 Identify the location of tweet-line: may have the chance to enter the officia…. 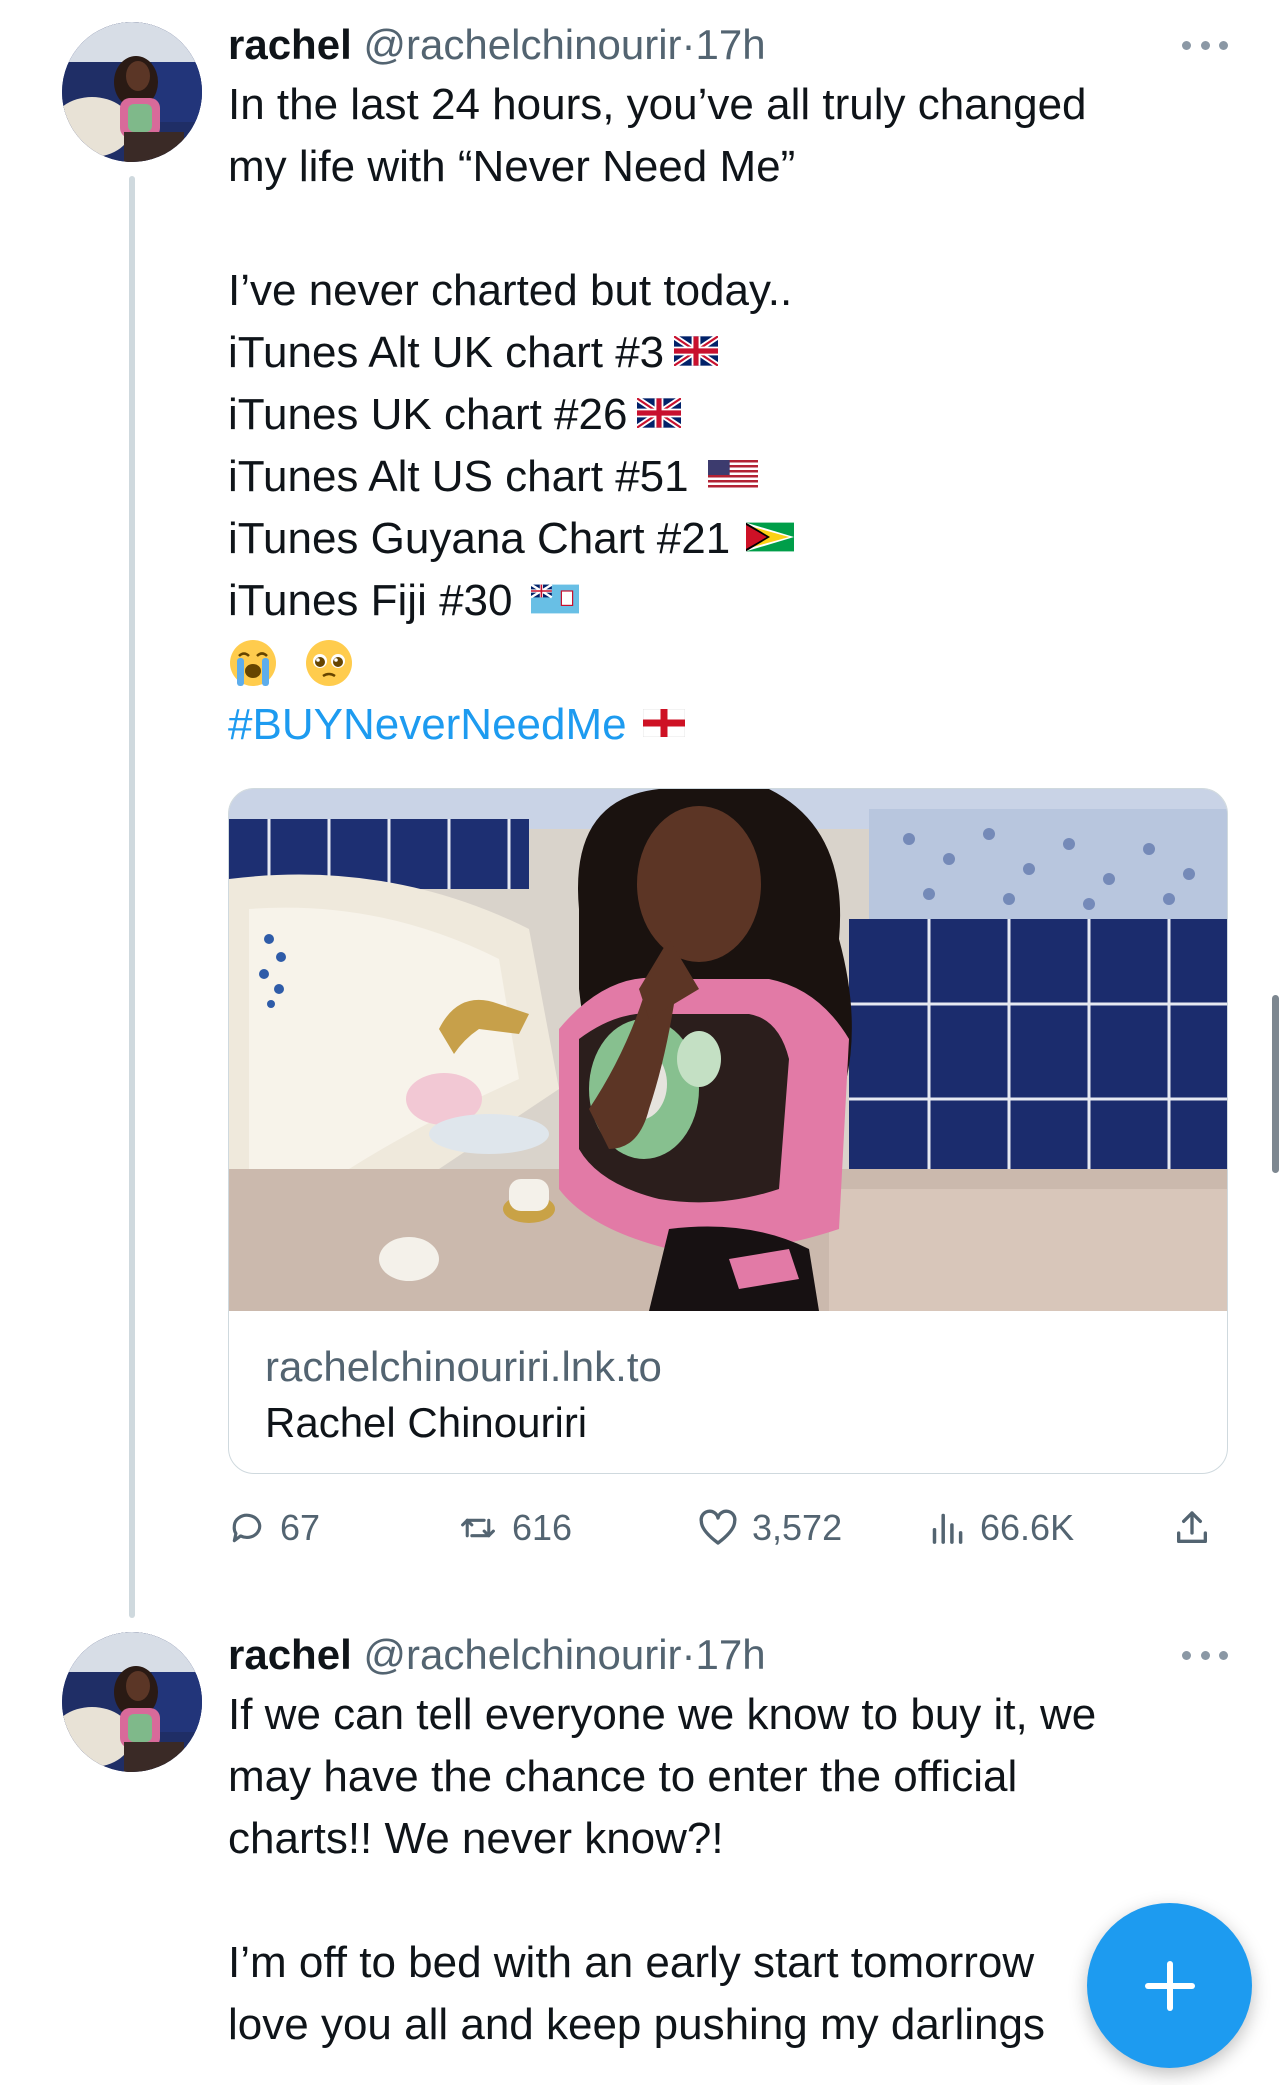
(623, 1776).